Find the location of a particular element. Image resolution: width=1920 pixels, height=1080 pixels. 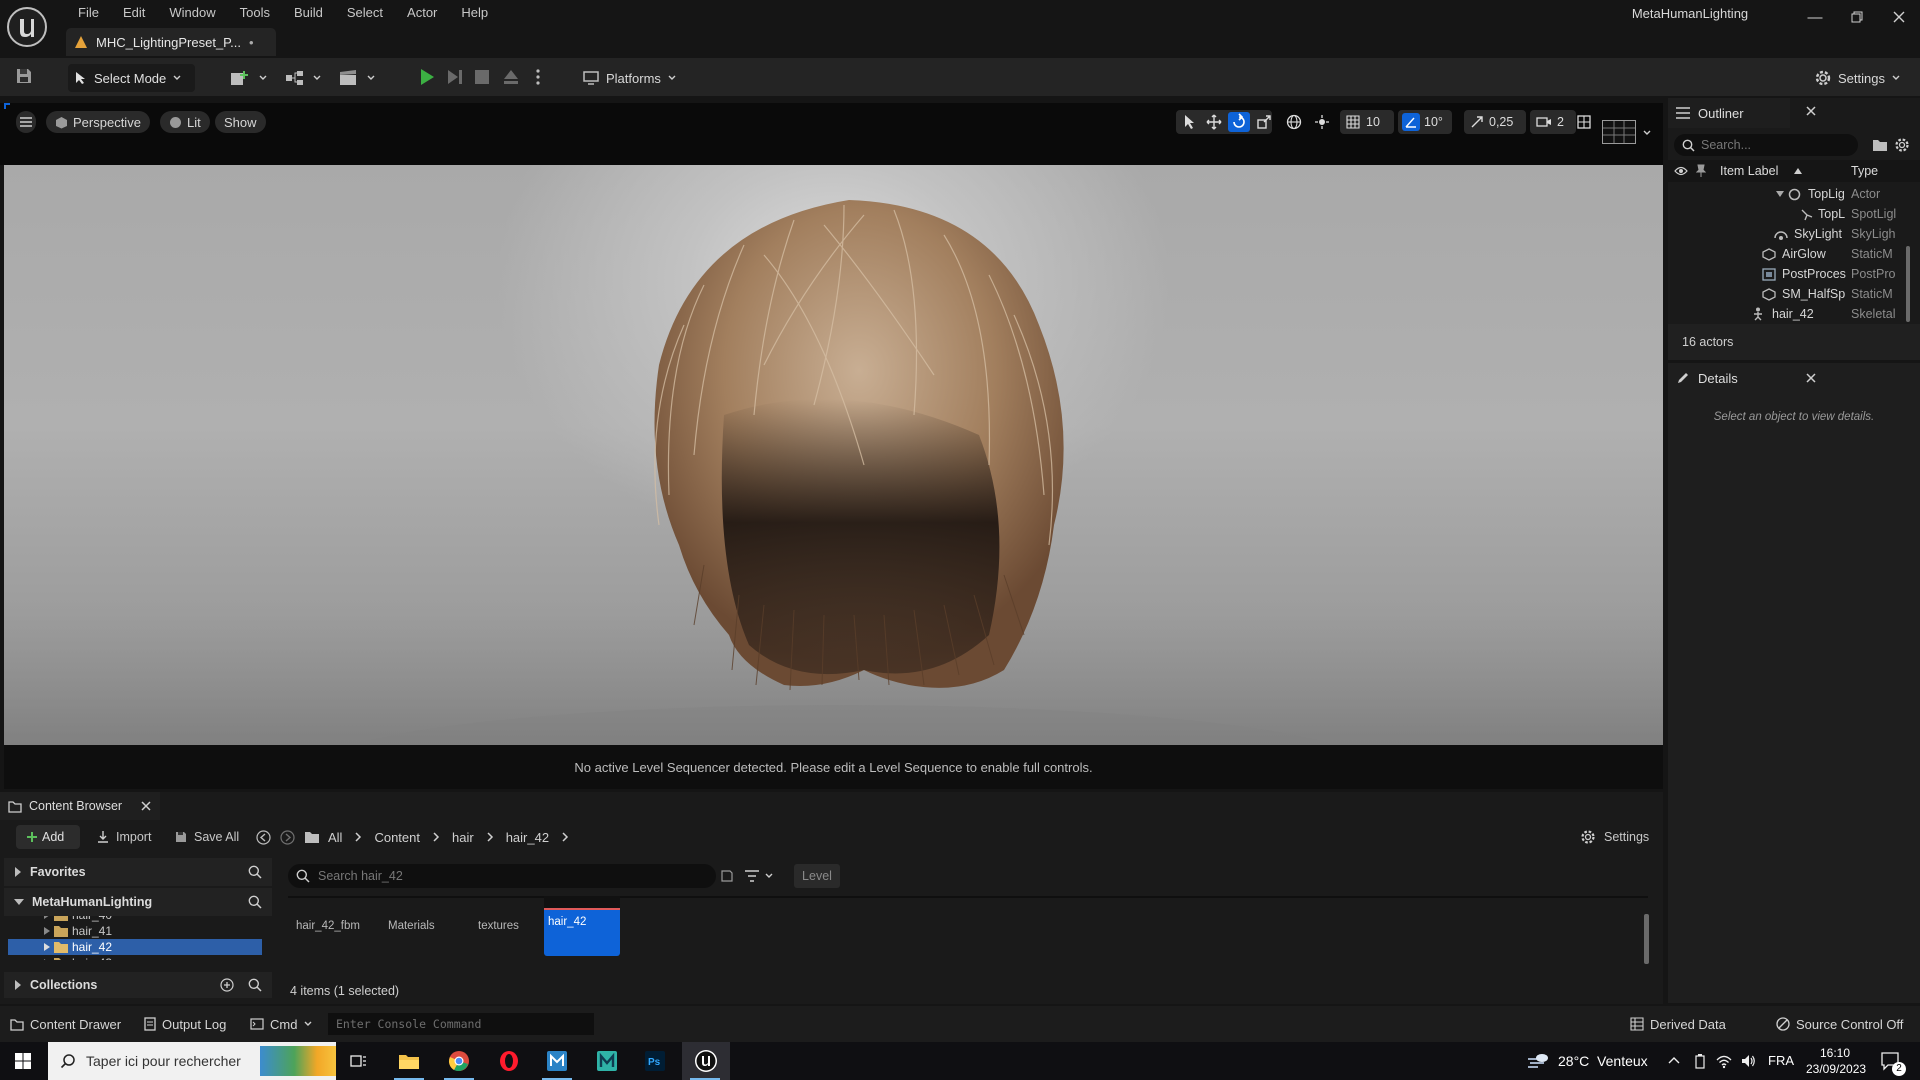

play-options-icon is located at coordinates (538, 77).